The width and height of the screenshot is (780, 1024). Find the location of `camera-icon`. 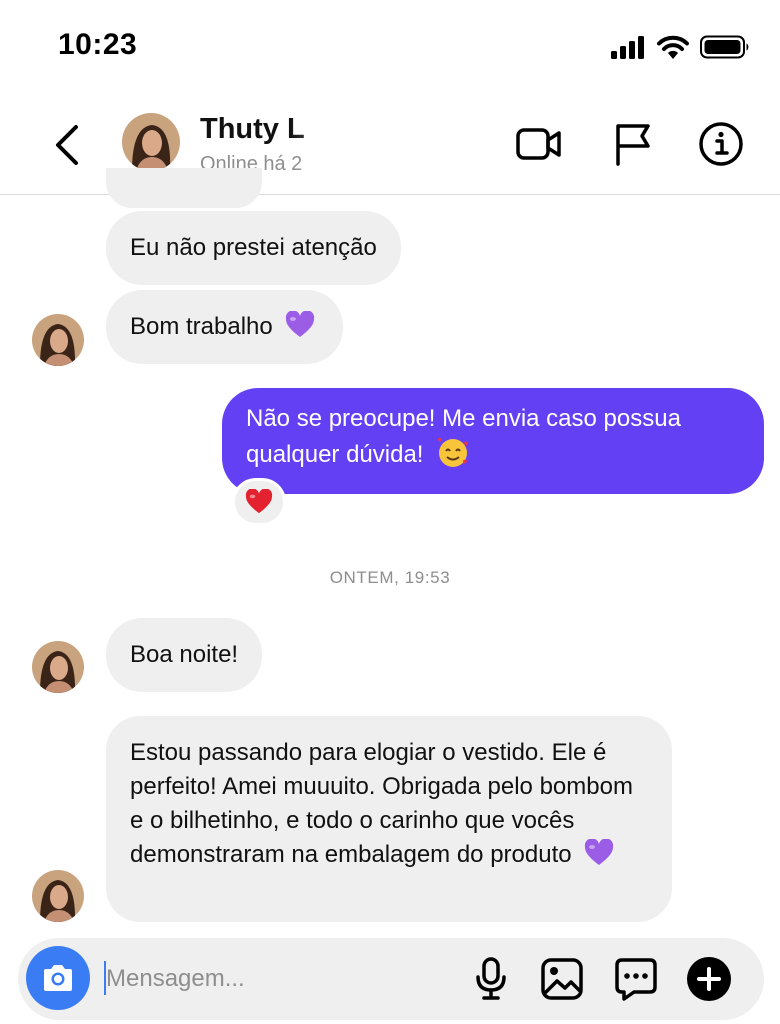

camera-icon is located at coordinates (58, 978).